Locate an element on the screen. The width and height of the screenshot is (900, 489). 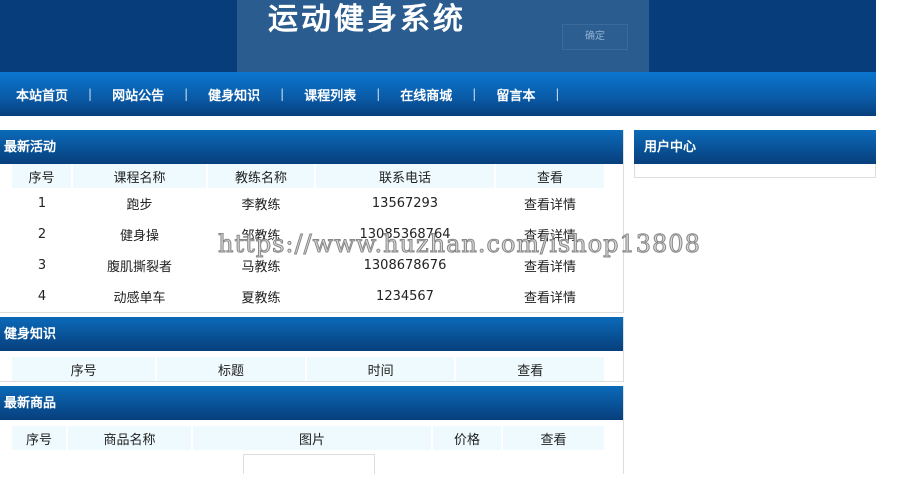
header-banner: 运动健身系统 确定 is located at coordinates (438, 36).